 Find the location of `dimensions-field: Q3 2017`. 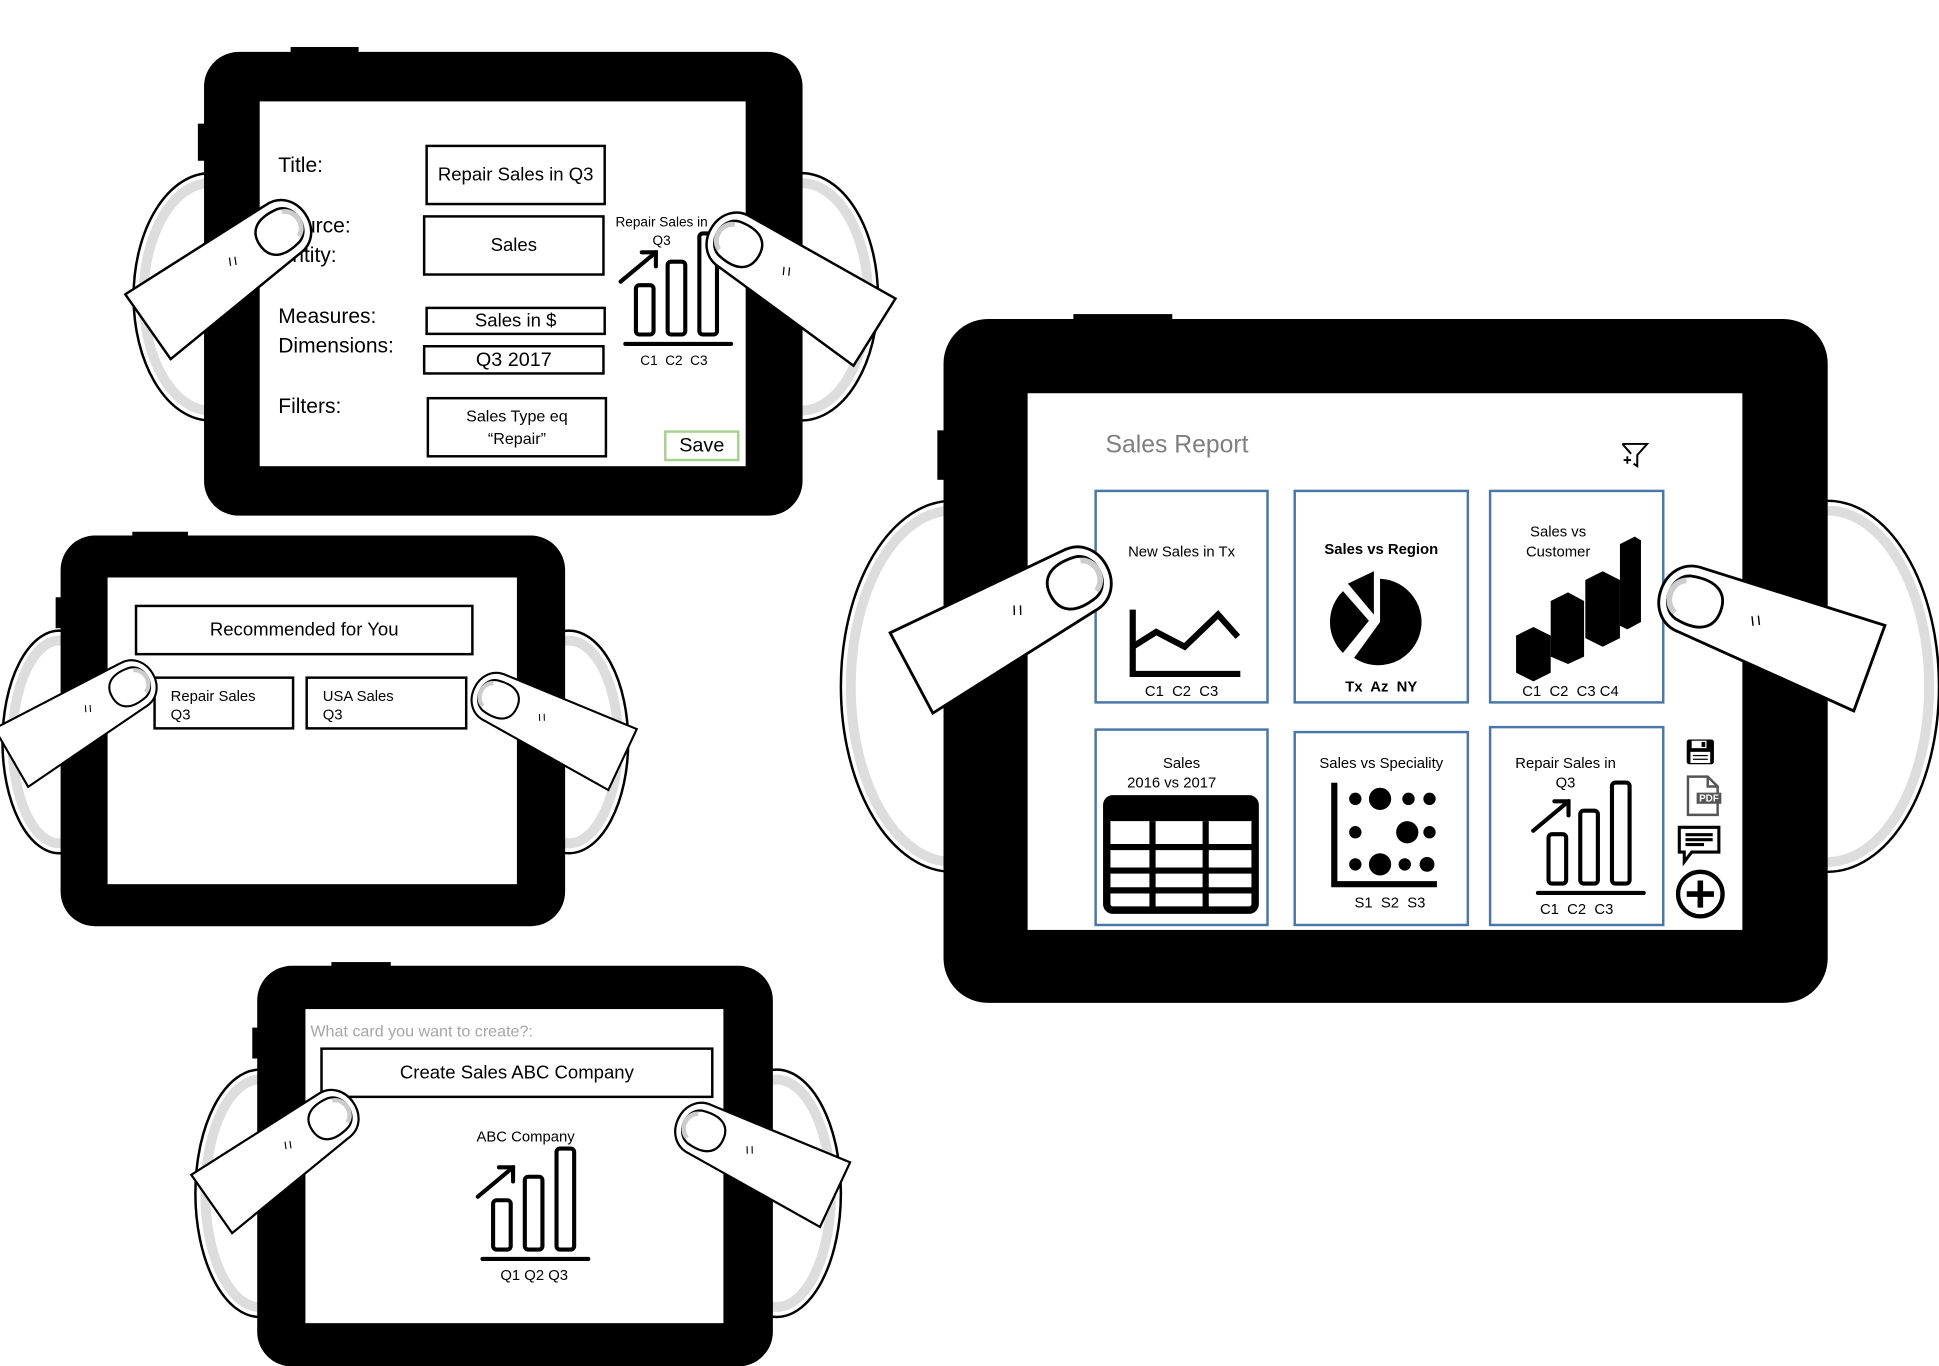

dimensions-field: Q3 2017 is located at coordinates (513, 360).